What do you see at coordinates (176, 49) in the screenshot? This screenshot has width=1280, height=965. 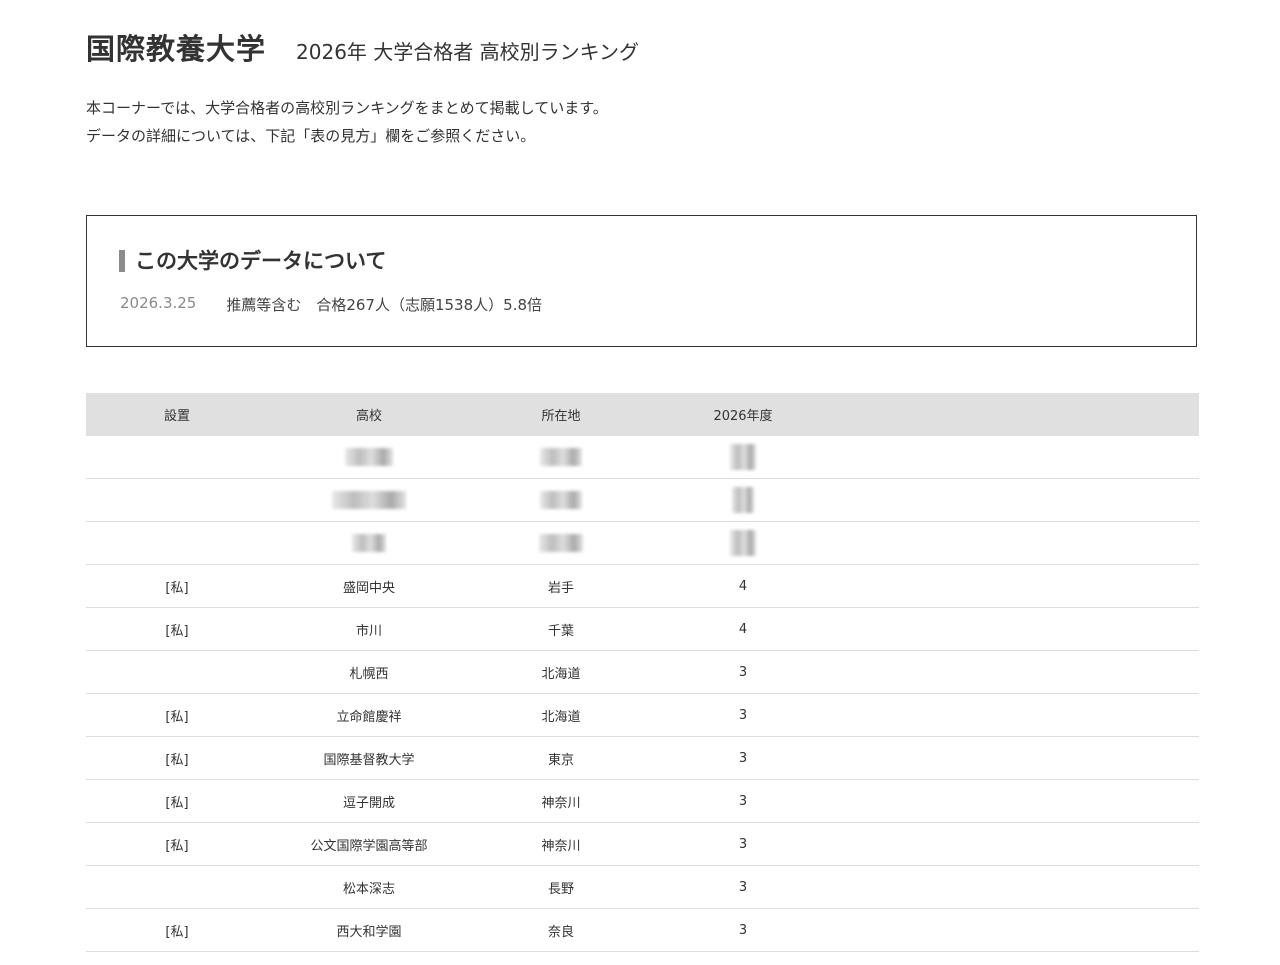 I see `university-name: 国際教養大学` at bounding box center [176, 49].